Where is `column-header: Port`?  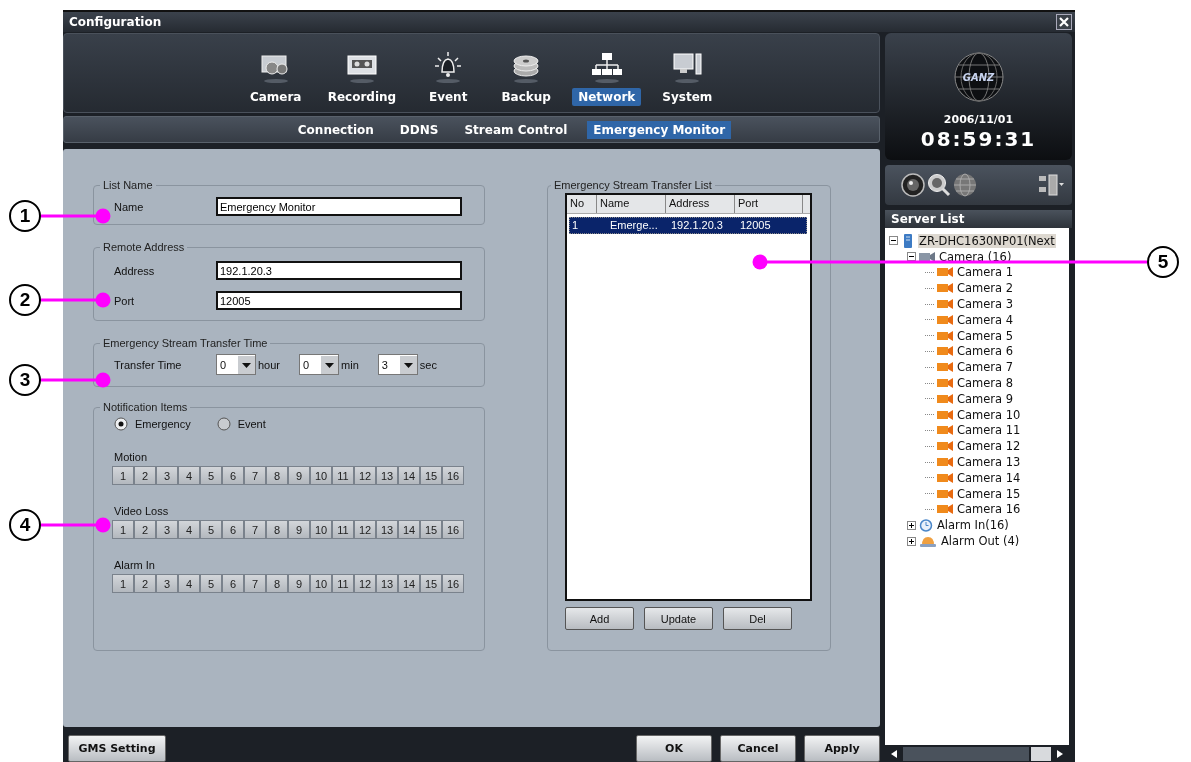
column-header: Port is located at coordinates (769, 204).